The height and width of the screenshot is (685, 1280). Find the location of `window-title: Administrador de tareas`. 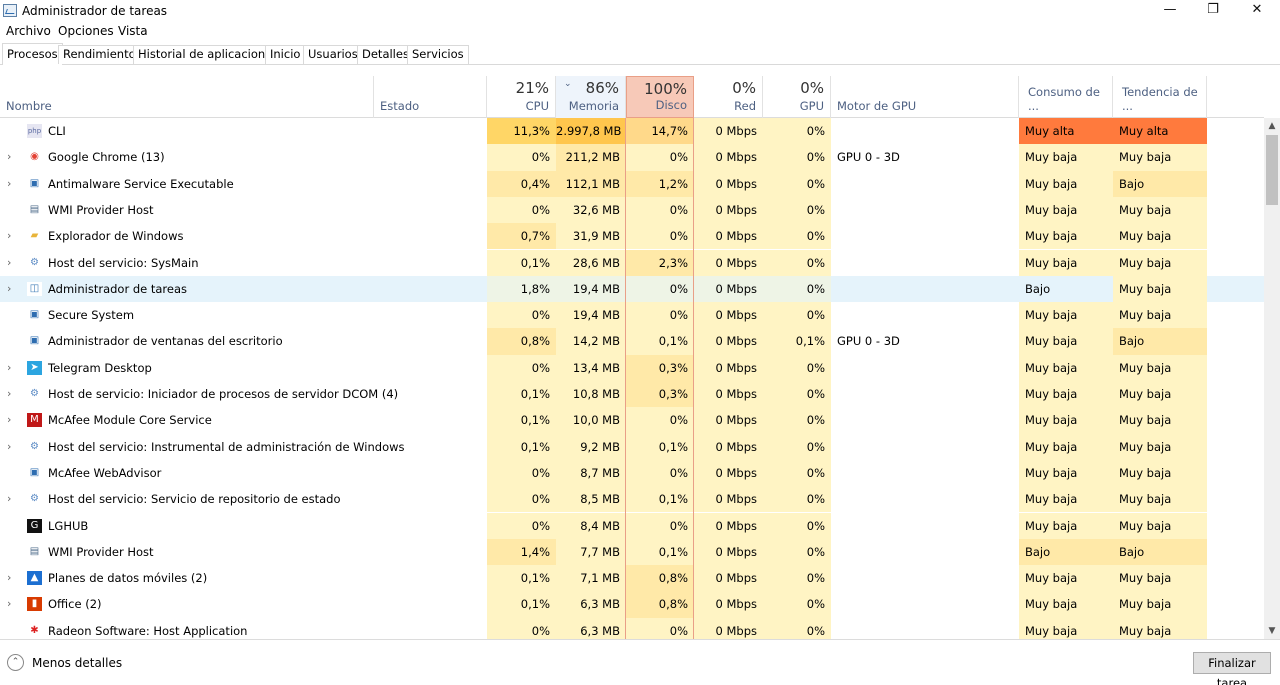

window-title: Administrador de tareas is located at coordinates (95, 11).